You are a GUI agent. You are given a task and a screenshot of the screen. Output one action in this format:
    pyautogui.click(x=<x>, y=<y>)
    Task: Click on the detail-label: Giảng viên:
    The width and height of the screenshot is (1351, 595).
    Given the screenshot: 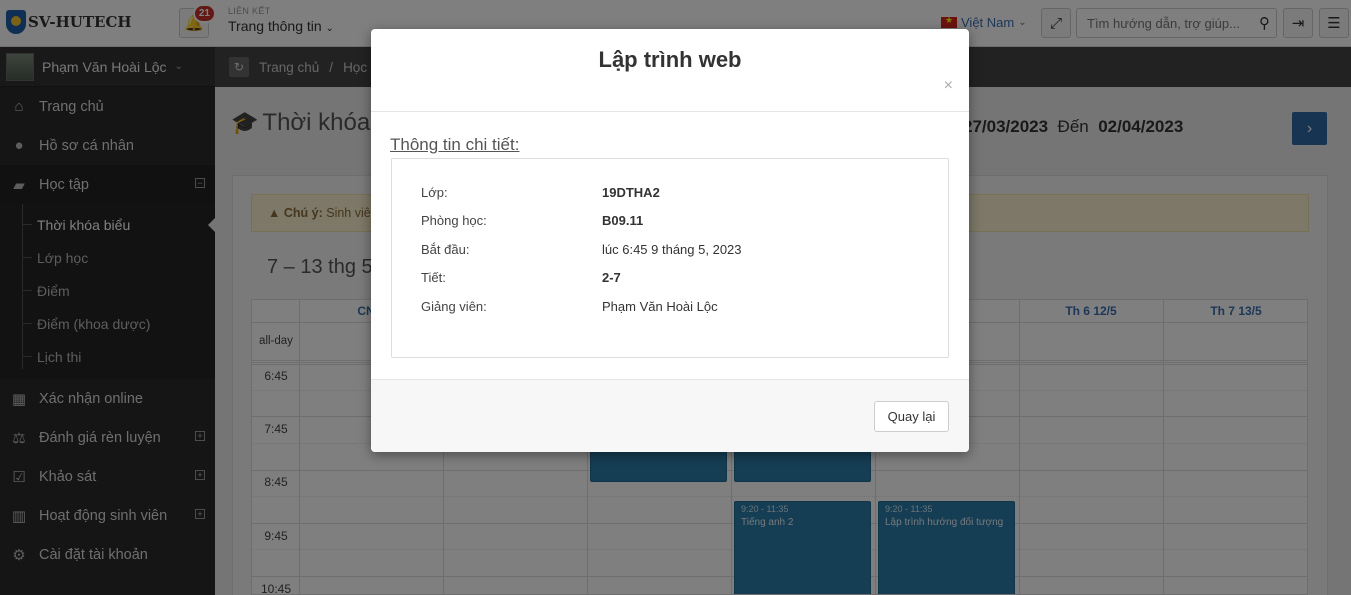 What is the action you would take?
    pyautogui.click(x=454, y=306)
    